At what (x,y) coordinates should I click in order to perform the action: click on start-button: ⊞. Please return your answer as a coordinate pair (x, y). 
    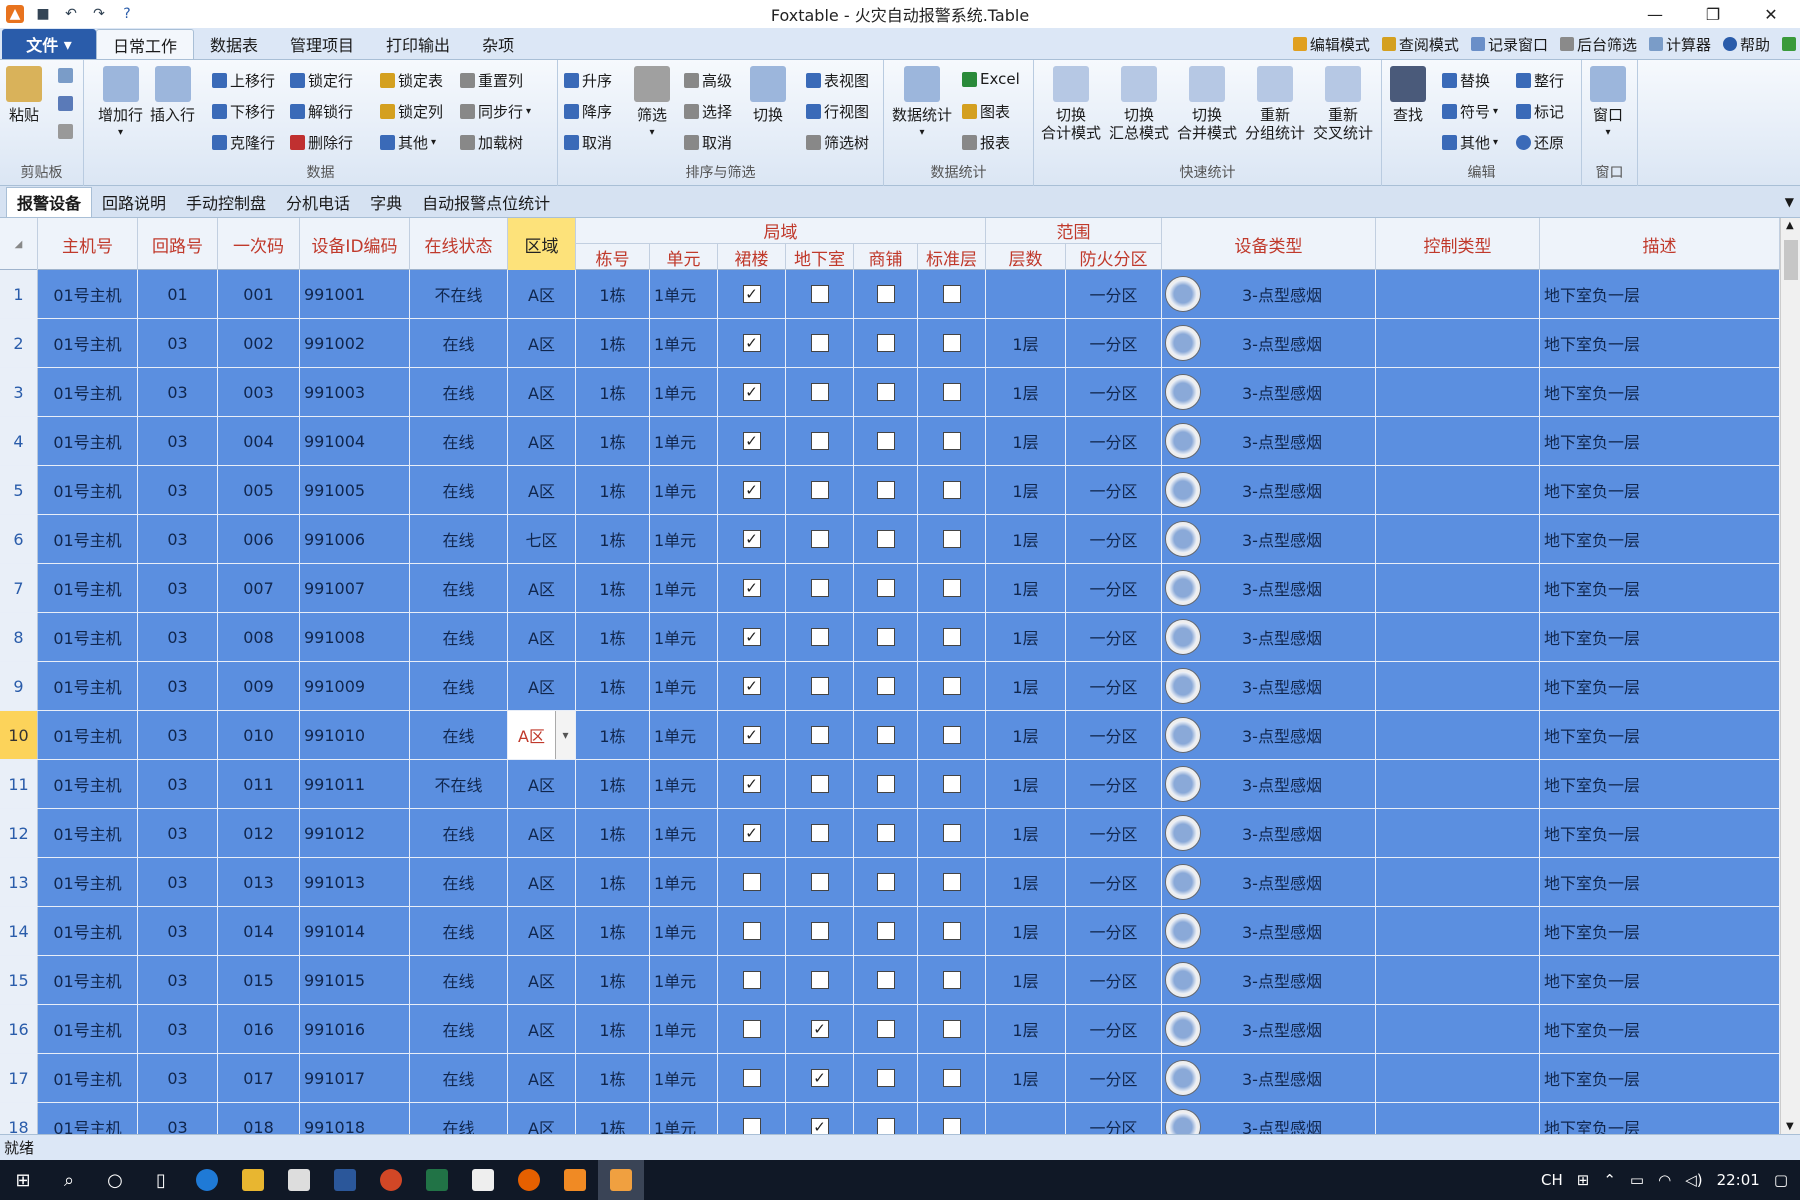
    Looking at the image, I should click on (23, 1180).